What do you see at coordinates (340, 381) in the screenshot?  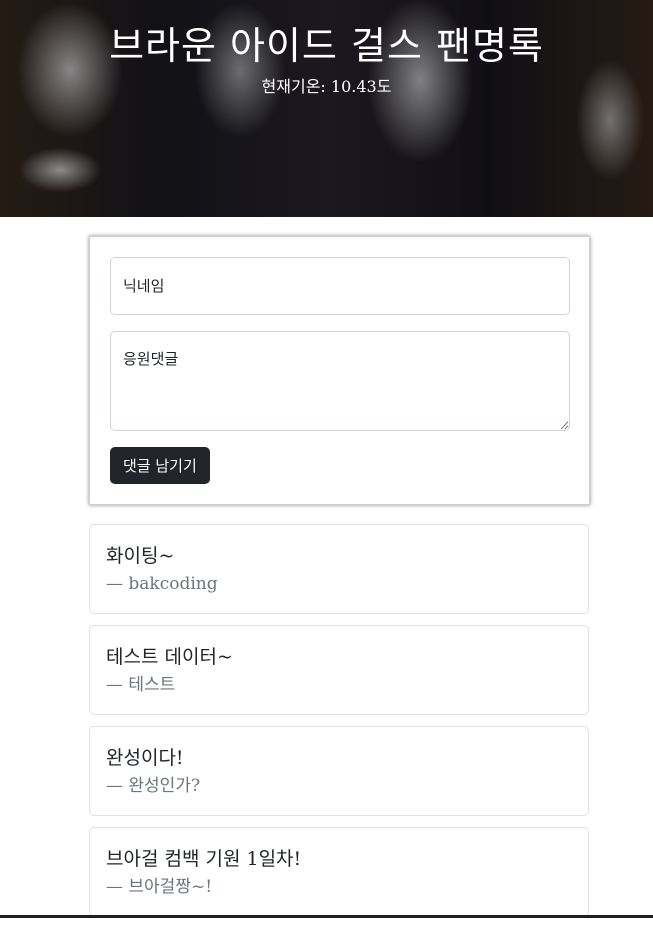 I see `comment-textarea` at bounding box center [340, 381].